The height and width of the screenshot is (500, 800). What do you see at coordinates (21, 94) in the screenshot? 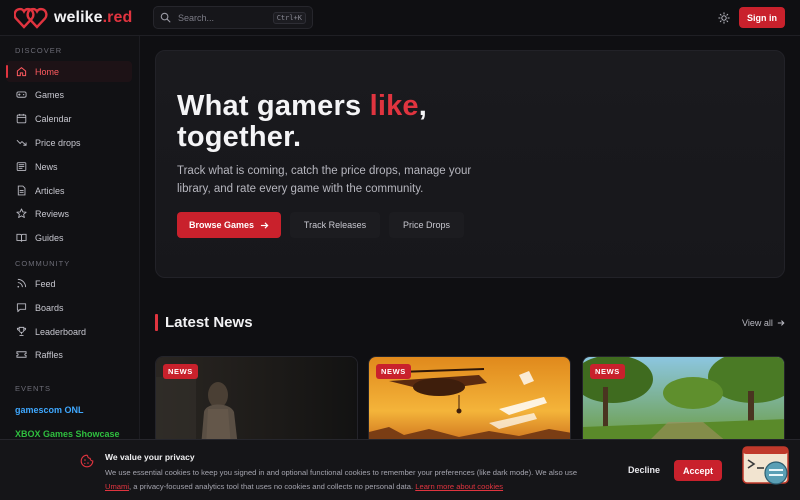
I see `gamepad-icon` at bounding box center [21, 94].